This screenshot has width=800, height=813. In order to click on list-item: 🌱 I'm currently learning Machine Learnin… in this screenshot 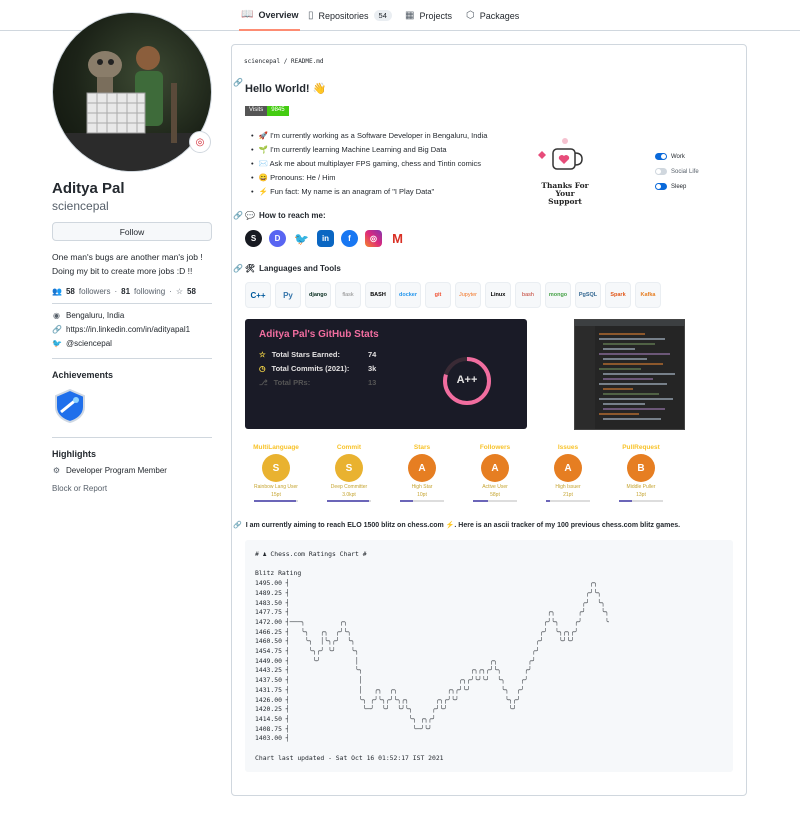, I will do `click(369, 150)`.